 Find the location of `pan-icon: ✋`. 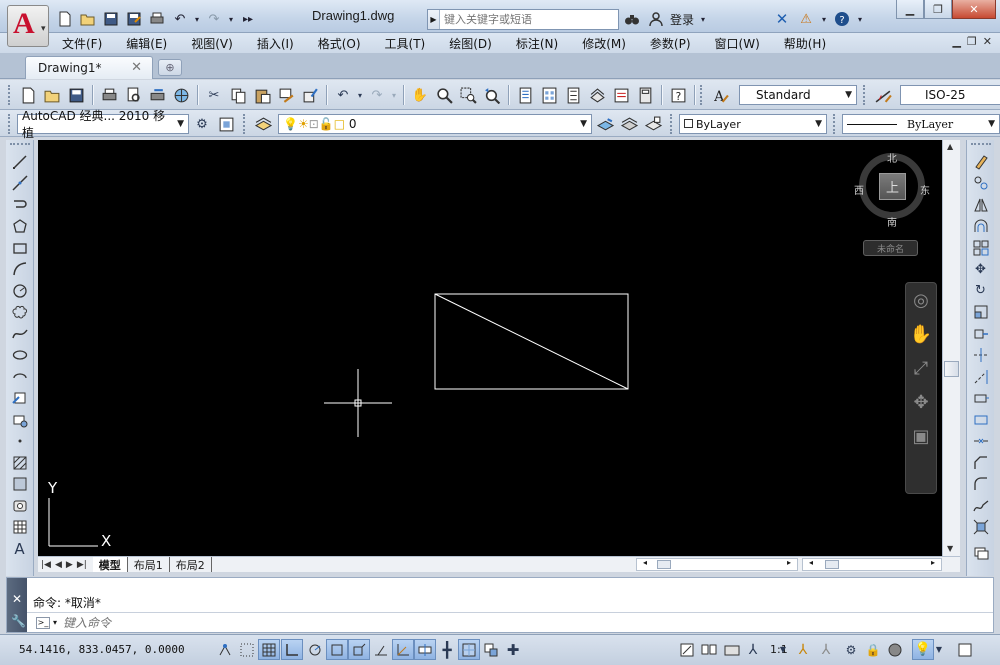

pan-icon: ✋ is located at coordinates (921, 334).